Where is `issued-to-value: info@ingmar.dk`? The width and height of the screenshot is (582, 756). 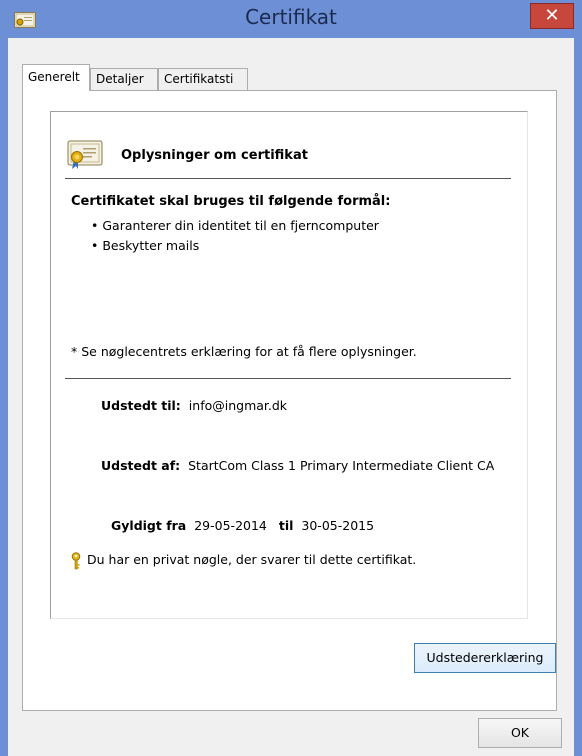
issued-to-value: info@ingmar.dk is located at coordinates (238, 405).